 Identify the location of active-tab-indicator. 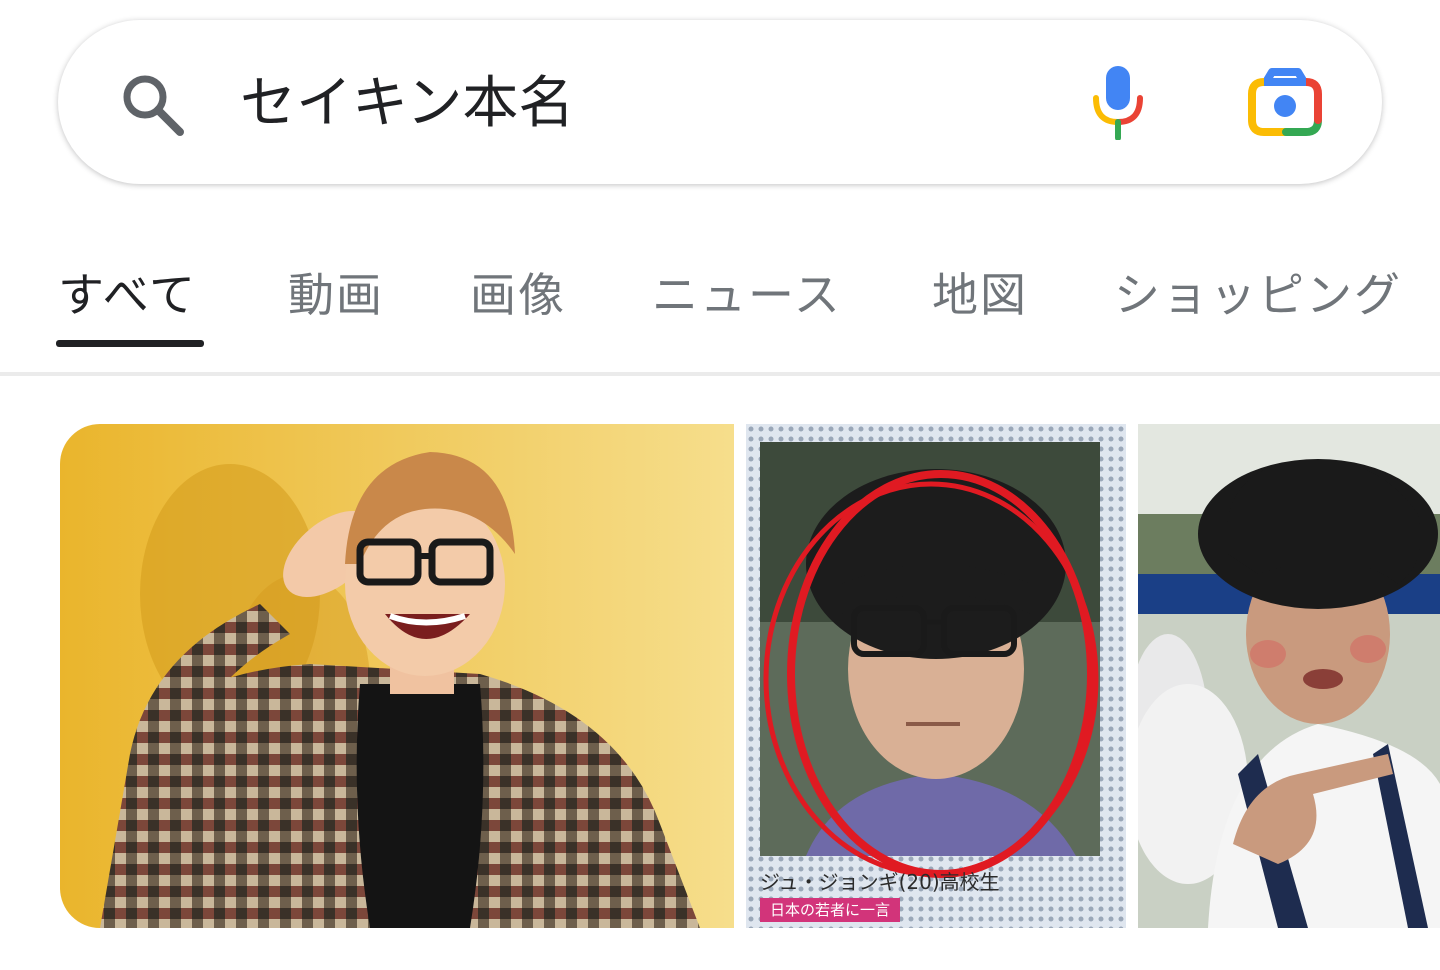
(130, 343).